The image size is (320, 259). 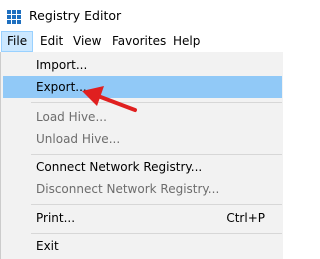 What do you see at coordinates (186, 41) in the screenshot?
I see `menu-help: Help` at bounding box center [186, 41].